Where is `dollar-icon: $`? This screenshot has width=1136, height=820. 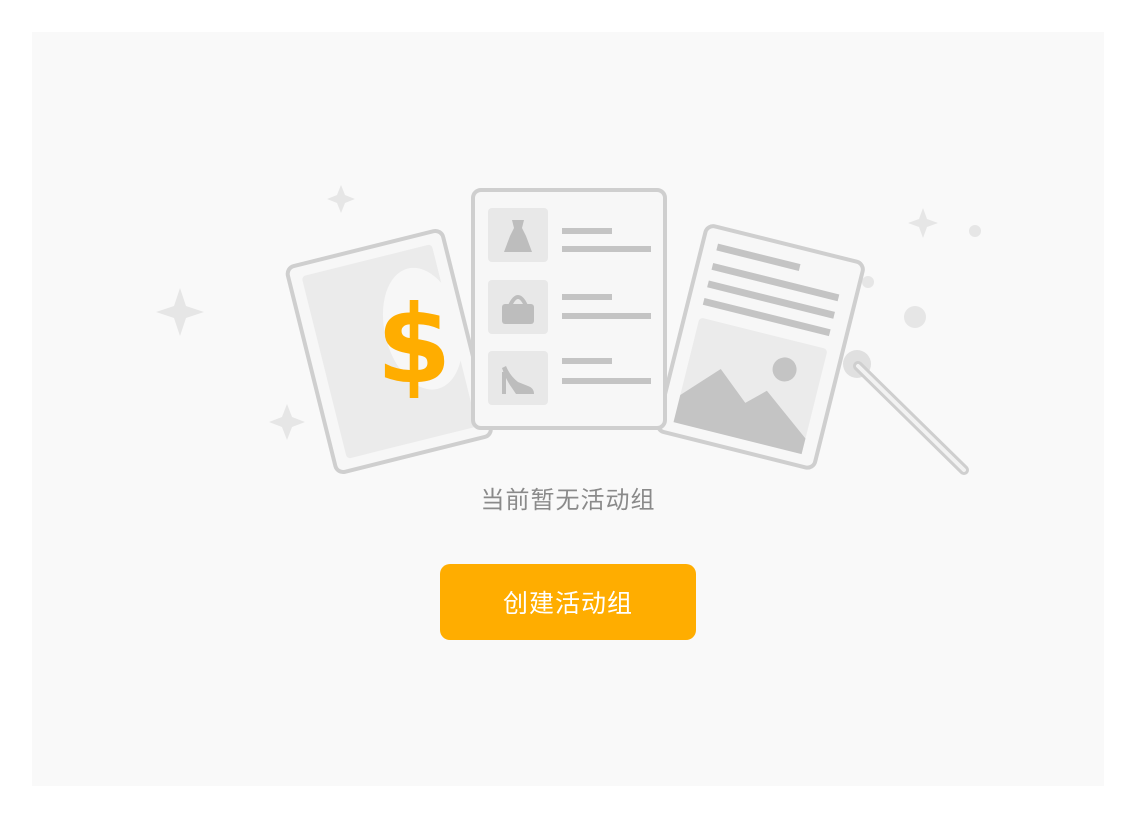
dollar-icon: $ is located at coordinates (413, 345).